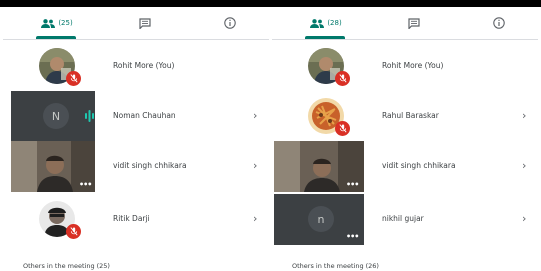  I want to click on avatar-initial: N, so click(56, 116).